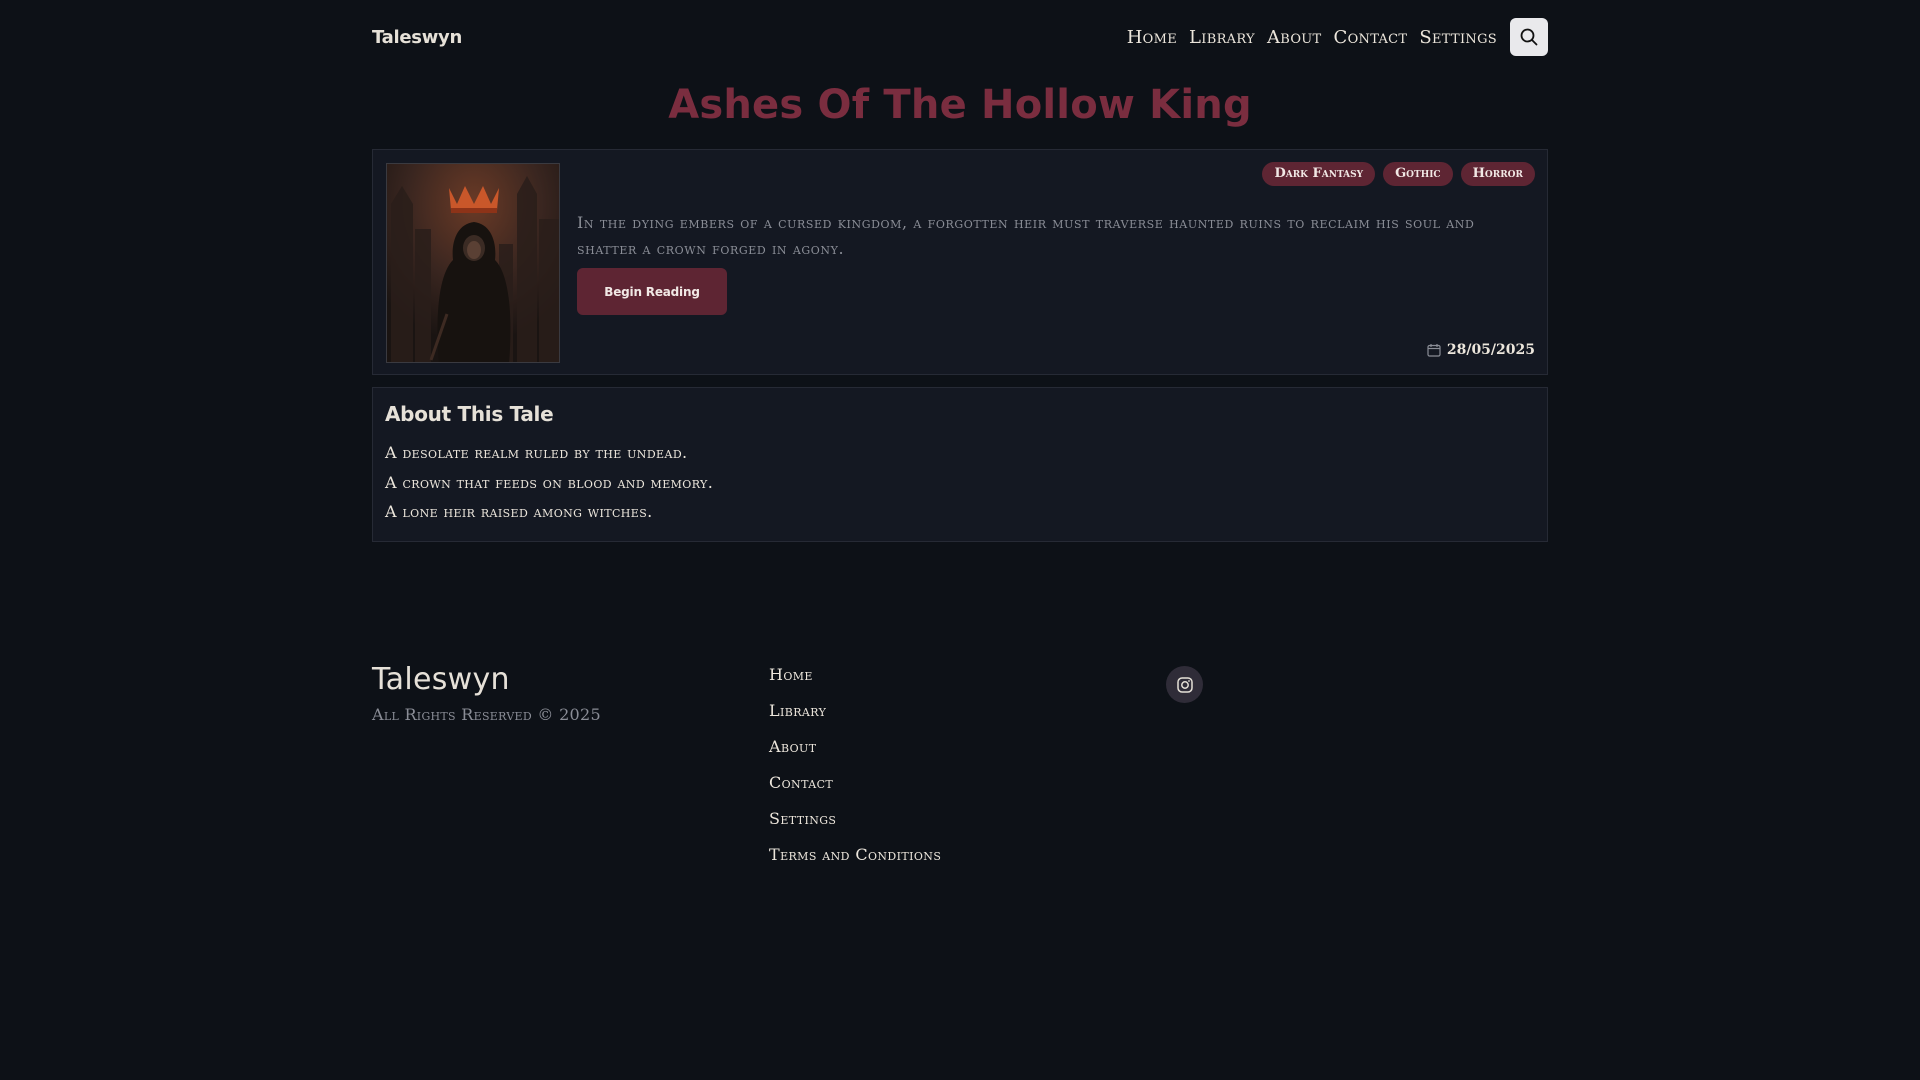 Image resolution: width=1920 pixels, height=1080 pixels. What do you see at coordinates (1371, 37) in the screenshot?
I see `nav-contact: Contact` at bounding box center [1371, 37].